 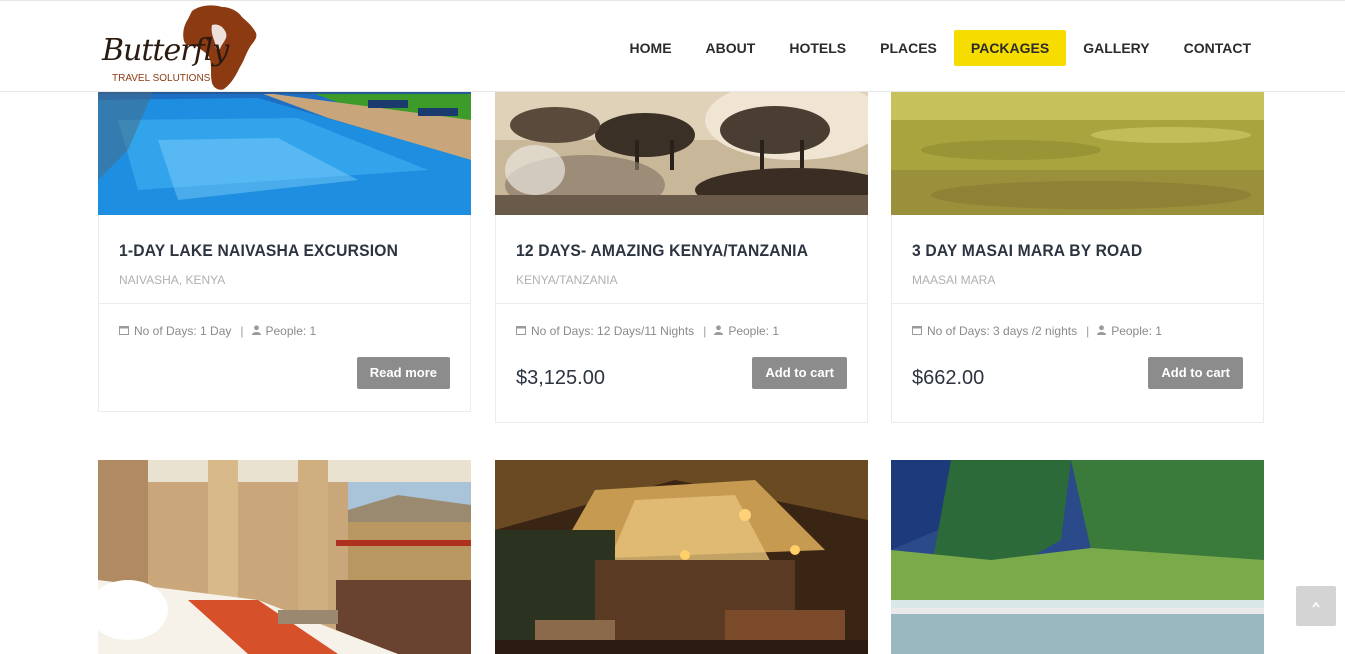 What do you see at coordinates (165, 50) in the screenshot?
I see `logo-wordmark: Butterfly` at bounding box center [165, 50].